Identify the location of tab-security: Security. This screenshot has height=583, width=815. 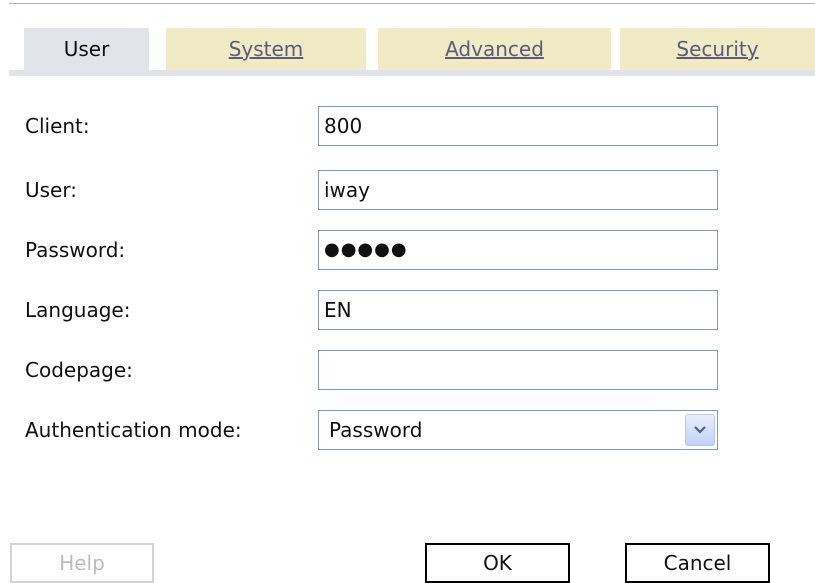
(717, 49).